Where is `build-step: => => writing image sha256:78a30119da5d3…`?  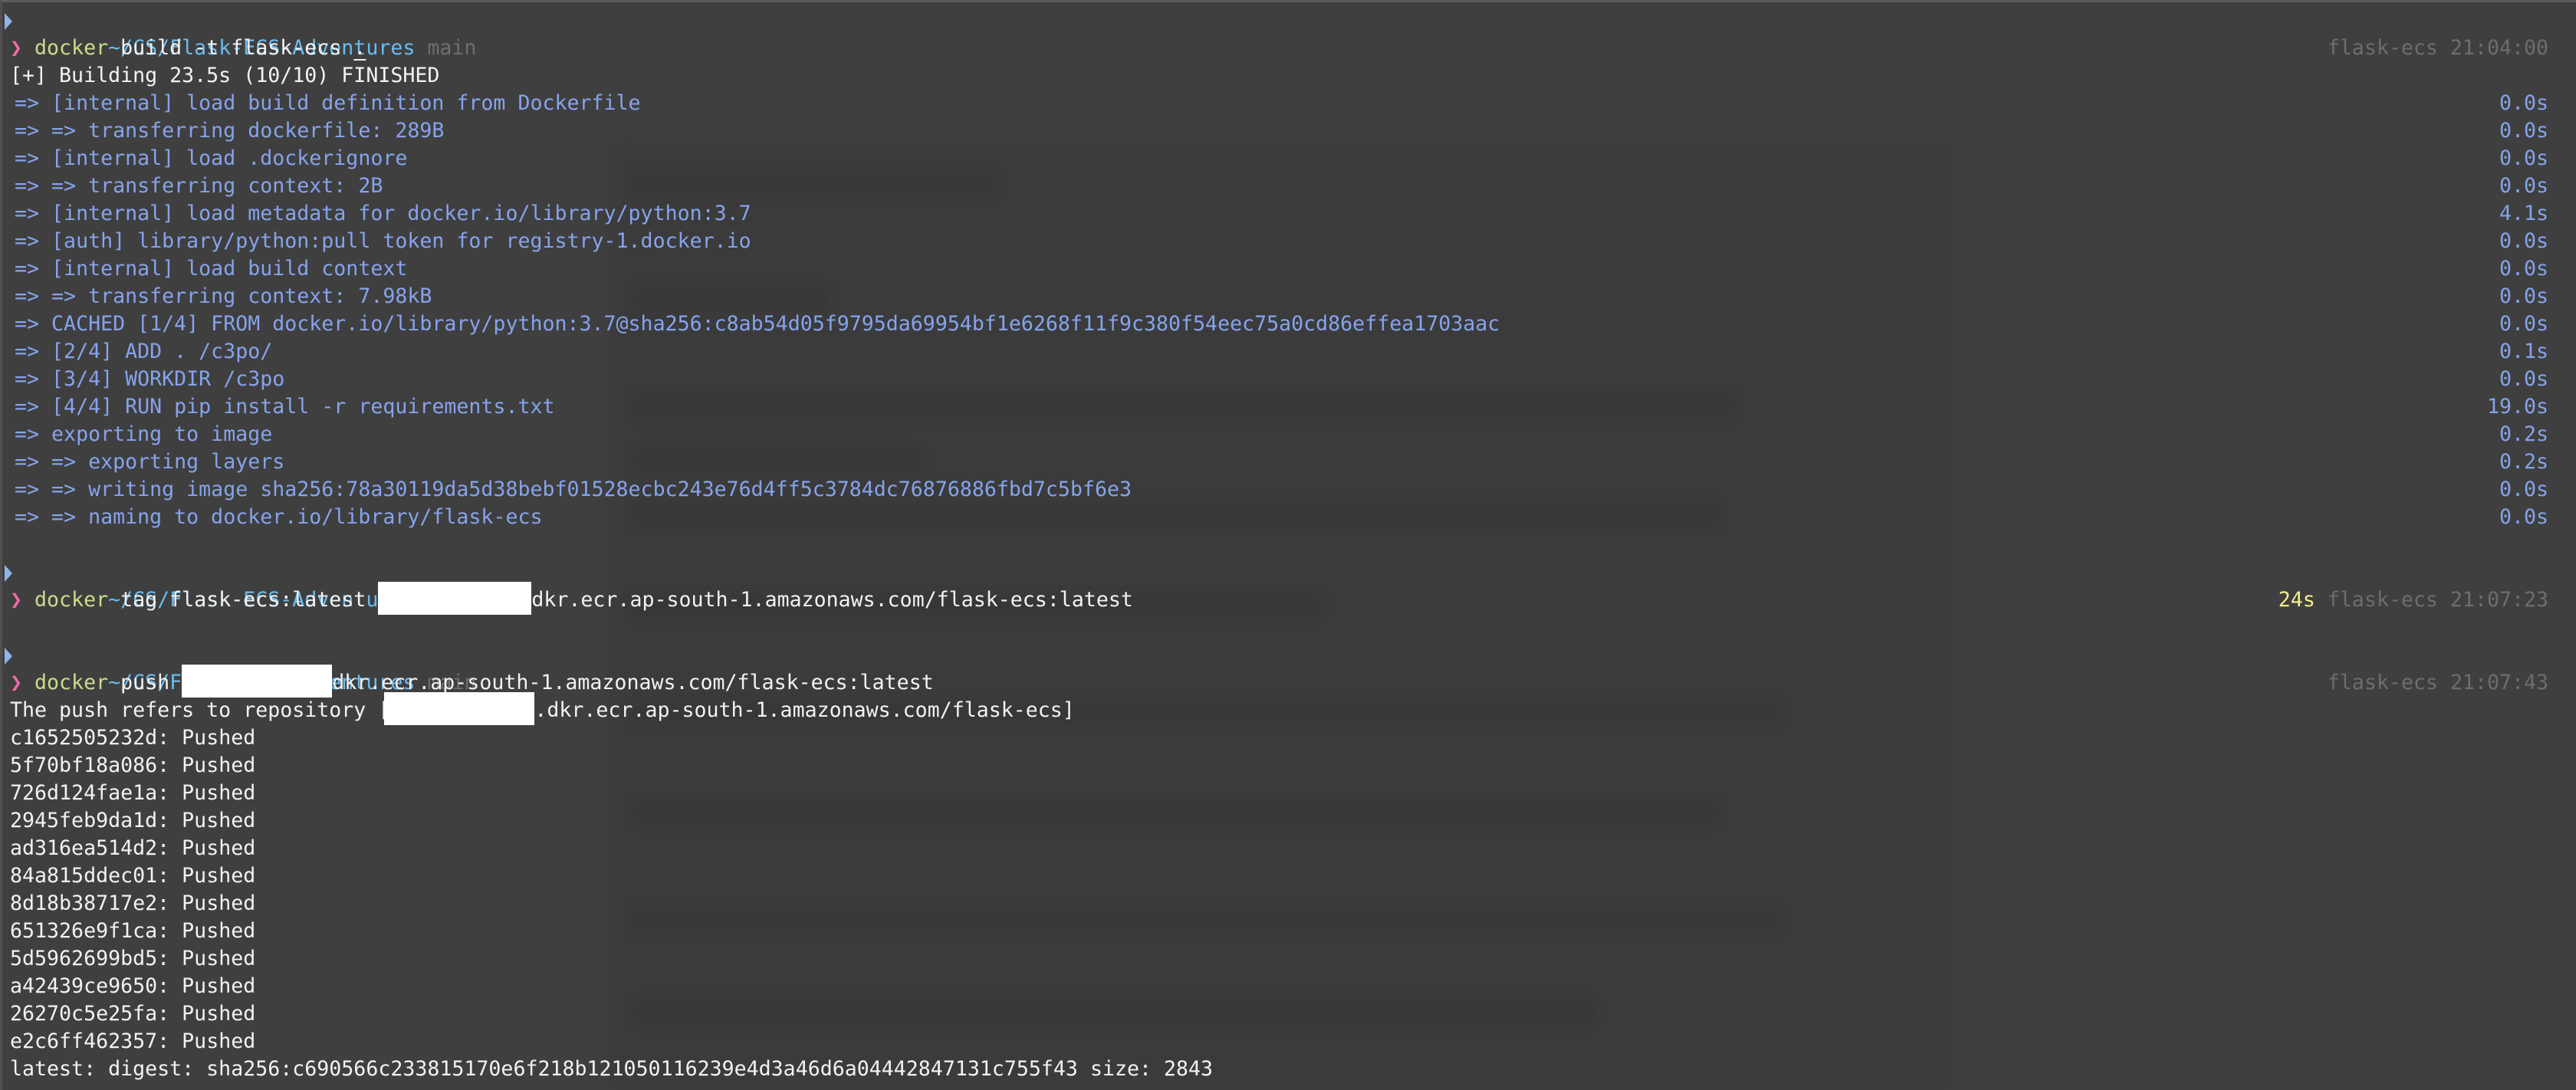
build-step: => => writing image sha256:78a30119da5d3… is located at coordinates (1289, 490).